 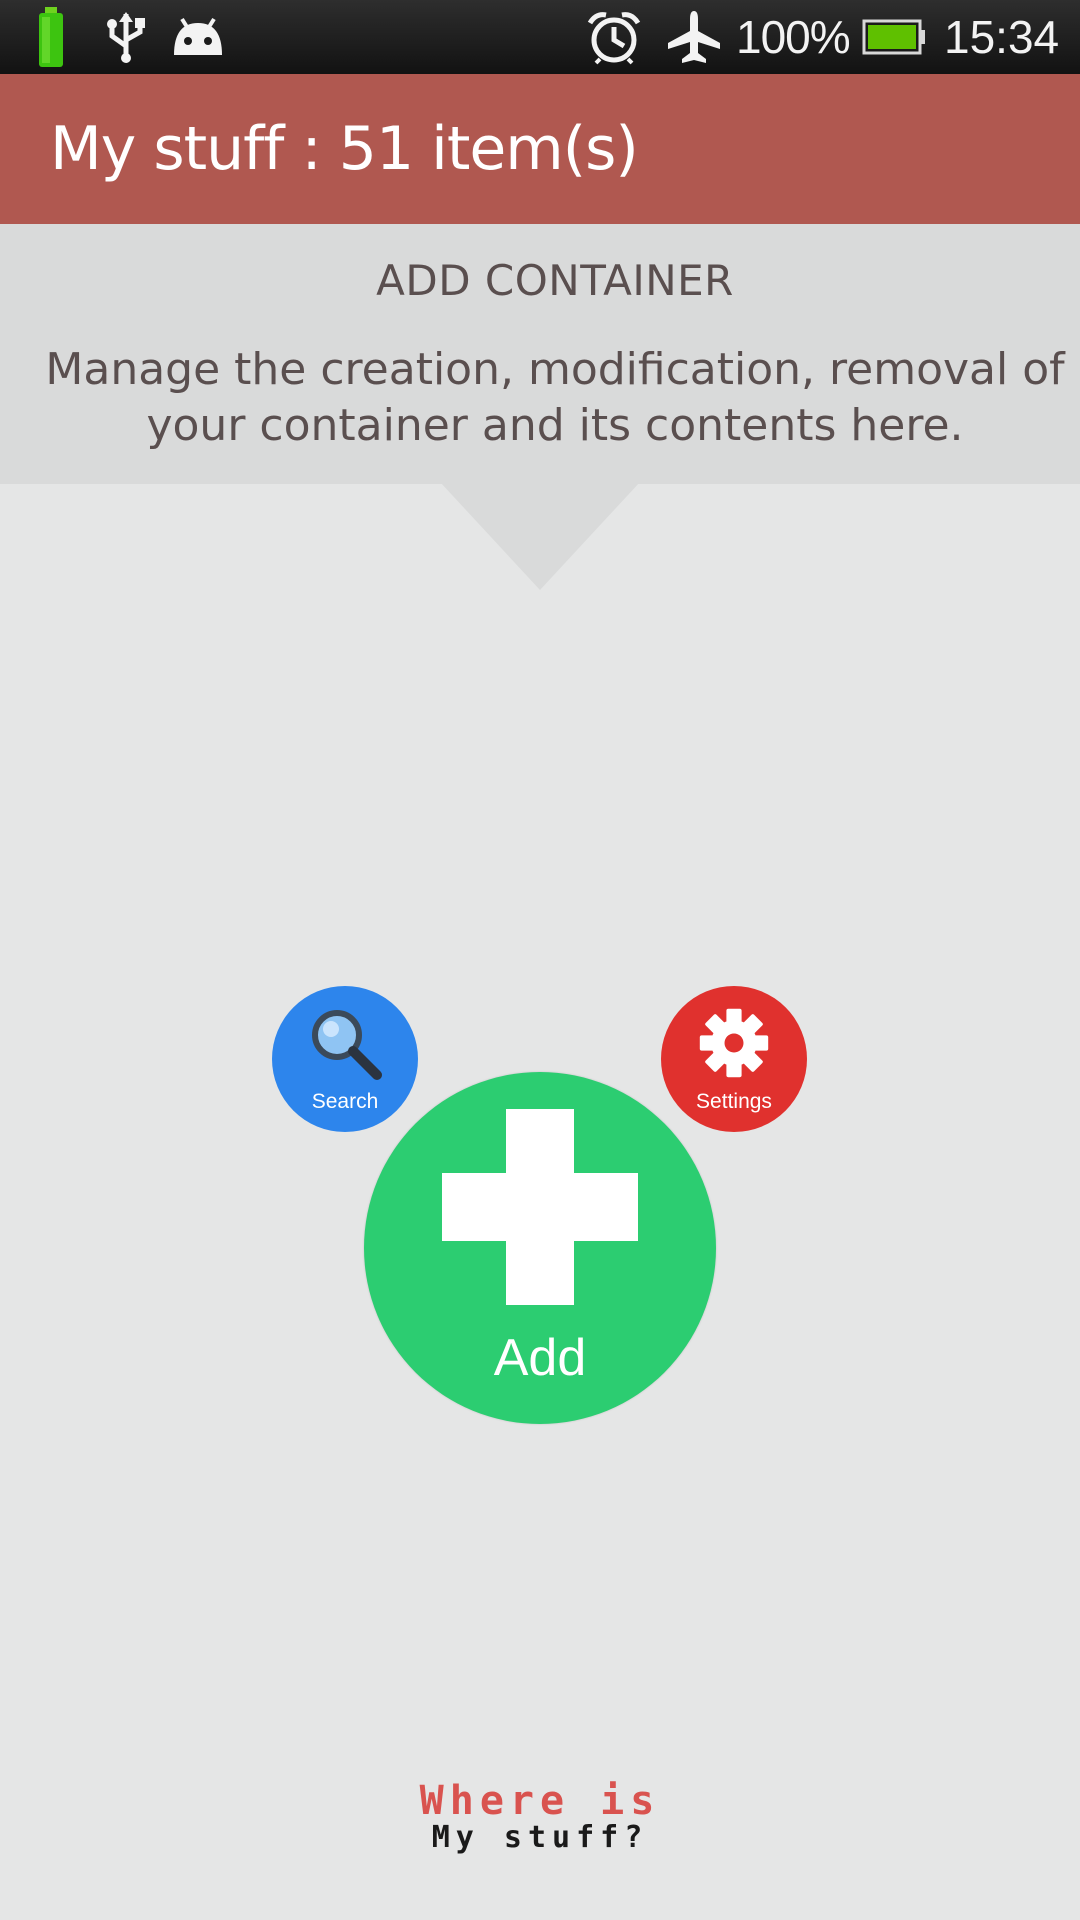 What do you see at coordinates (540, 536) in the screenshot?
I see `info-pointer` at bounding box center [540, 536].